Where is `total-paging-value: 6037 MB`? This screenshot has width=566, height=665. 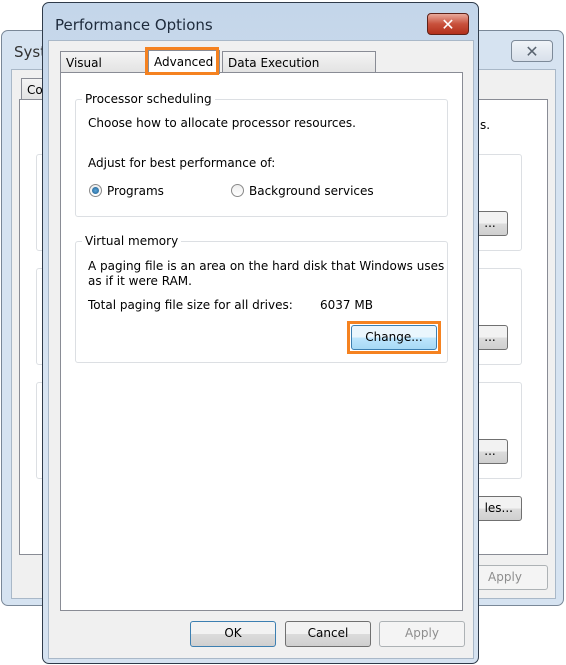 total-paging-value: 6037 MB is located at coordinates (346, 305).